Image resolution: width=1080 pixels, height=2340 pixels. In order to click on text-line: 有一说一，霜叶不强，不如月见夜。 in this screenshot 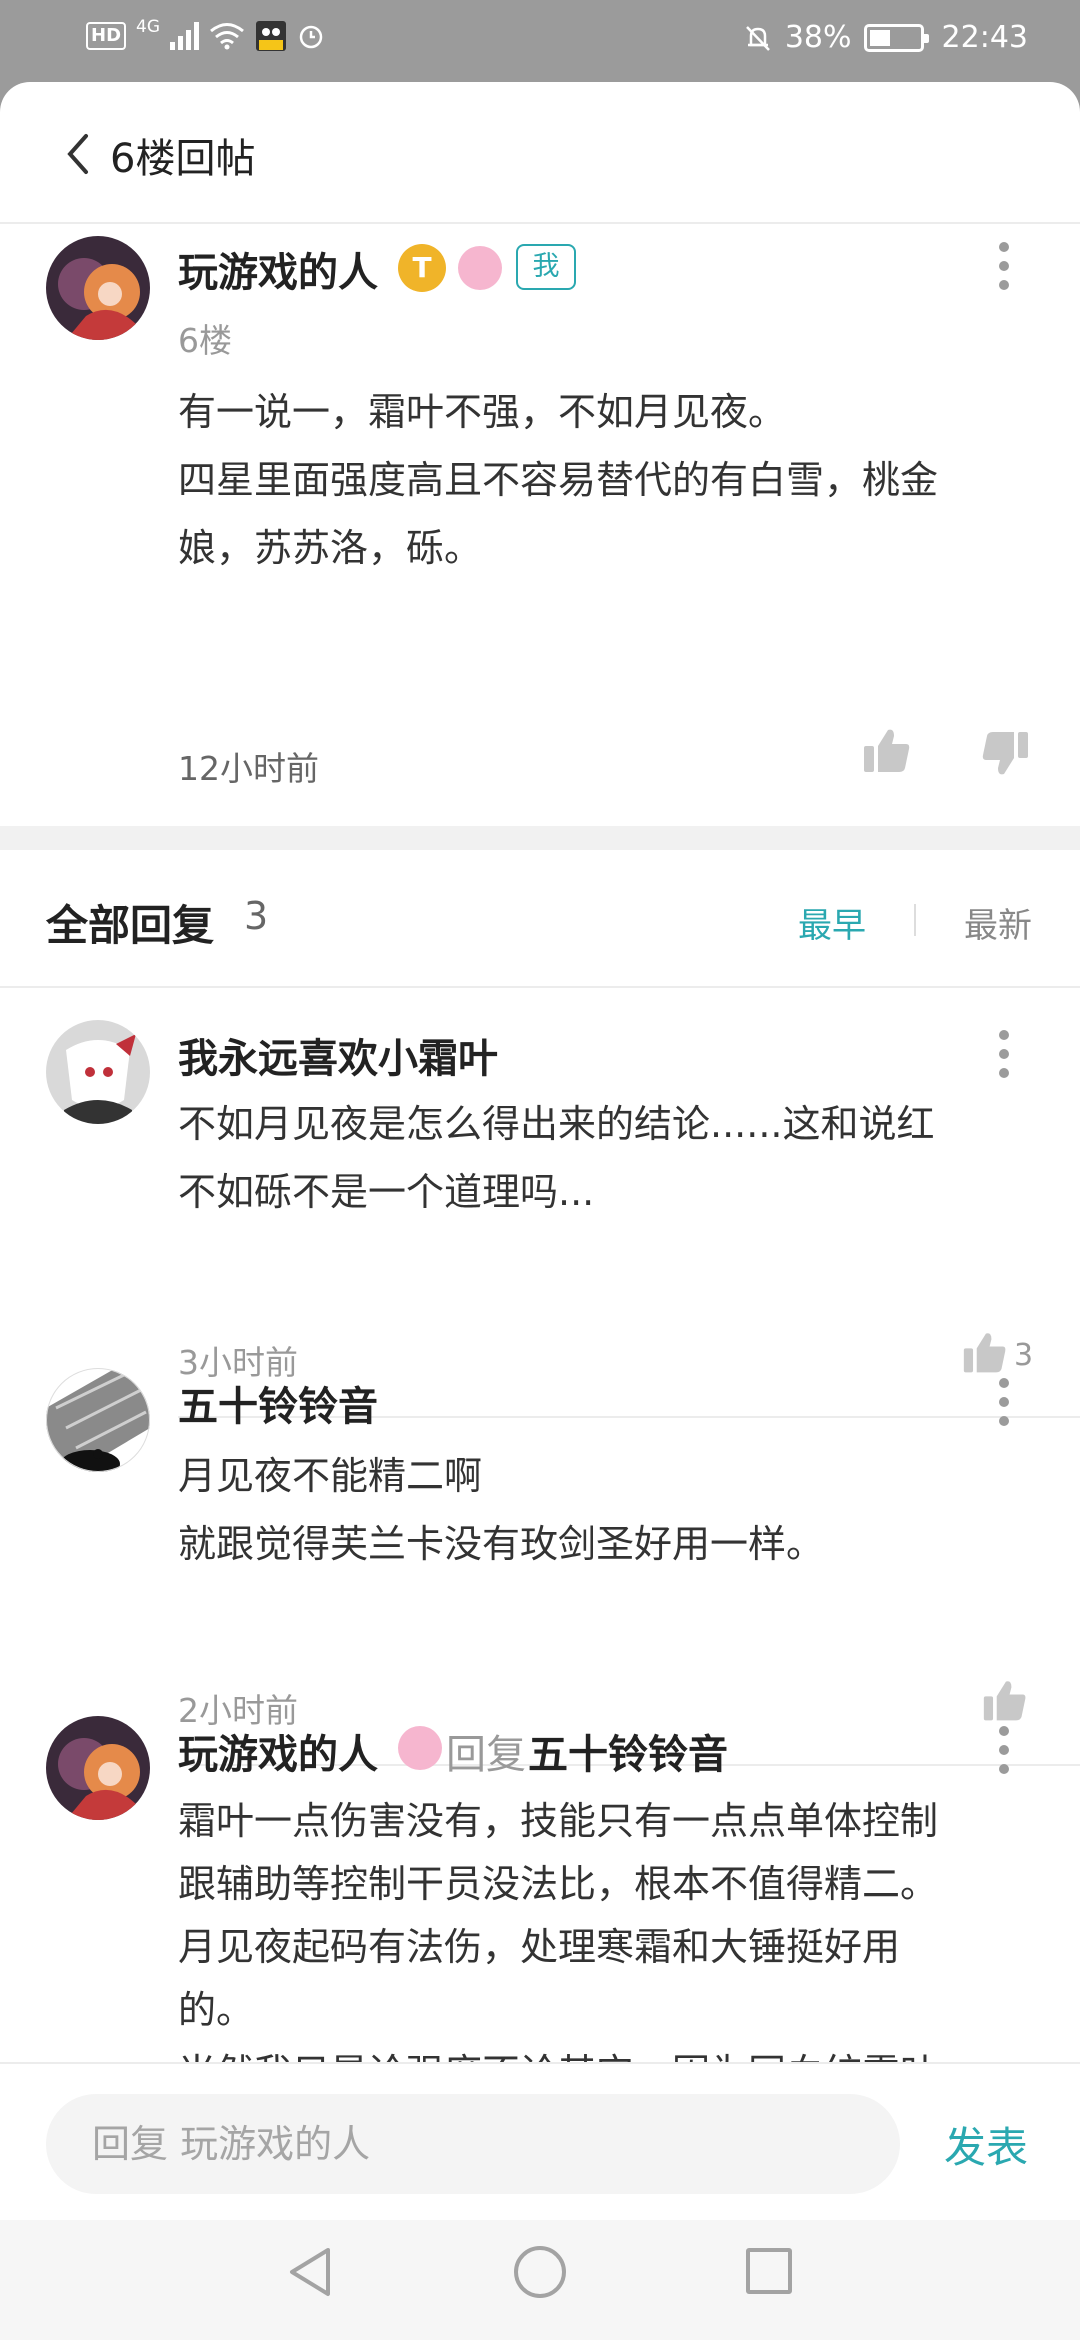, I will do `click(482, 412)`.